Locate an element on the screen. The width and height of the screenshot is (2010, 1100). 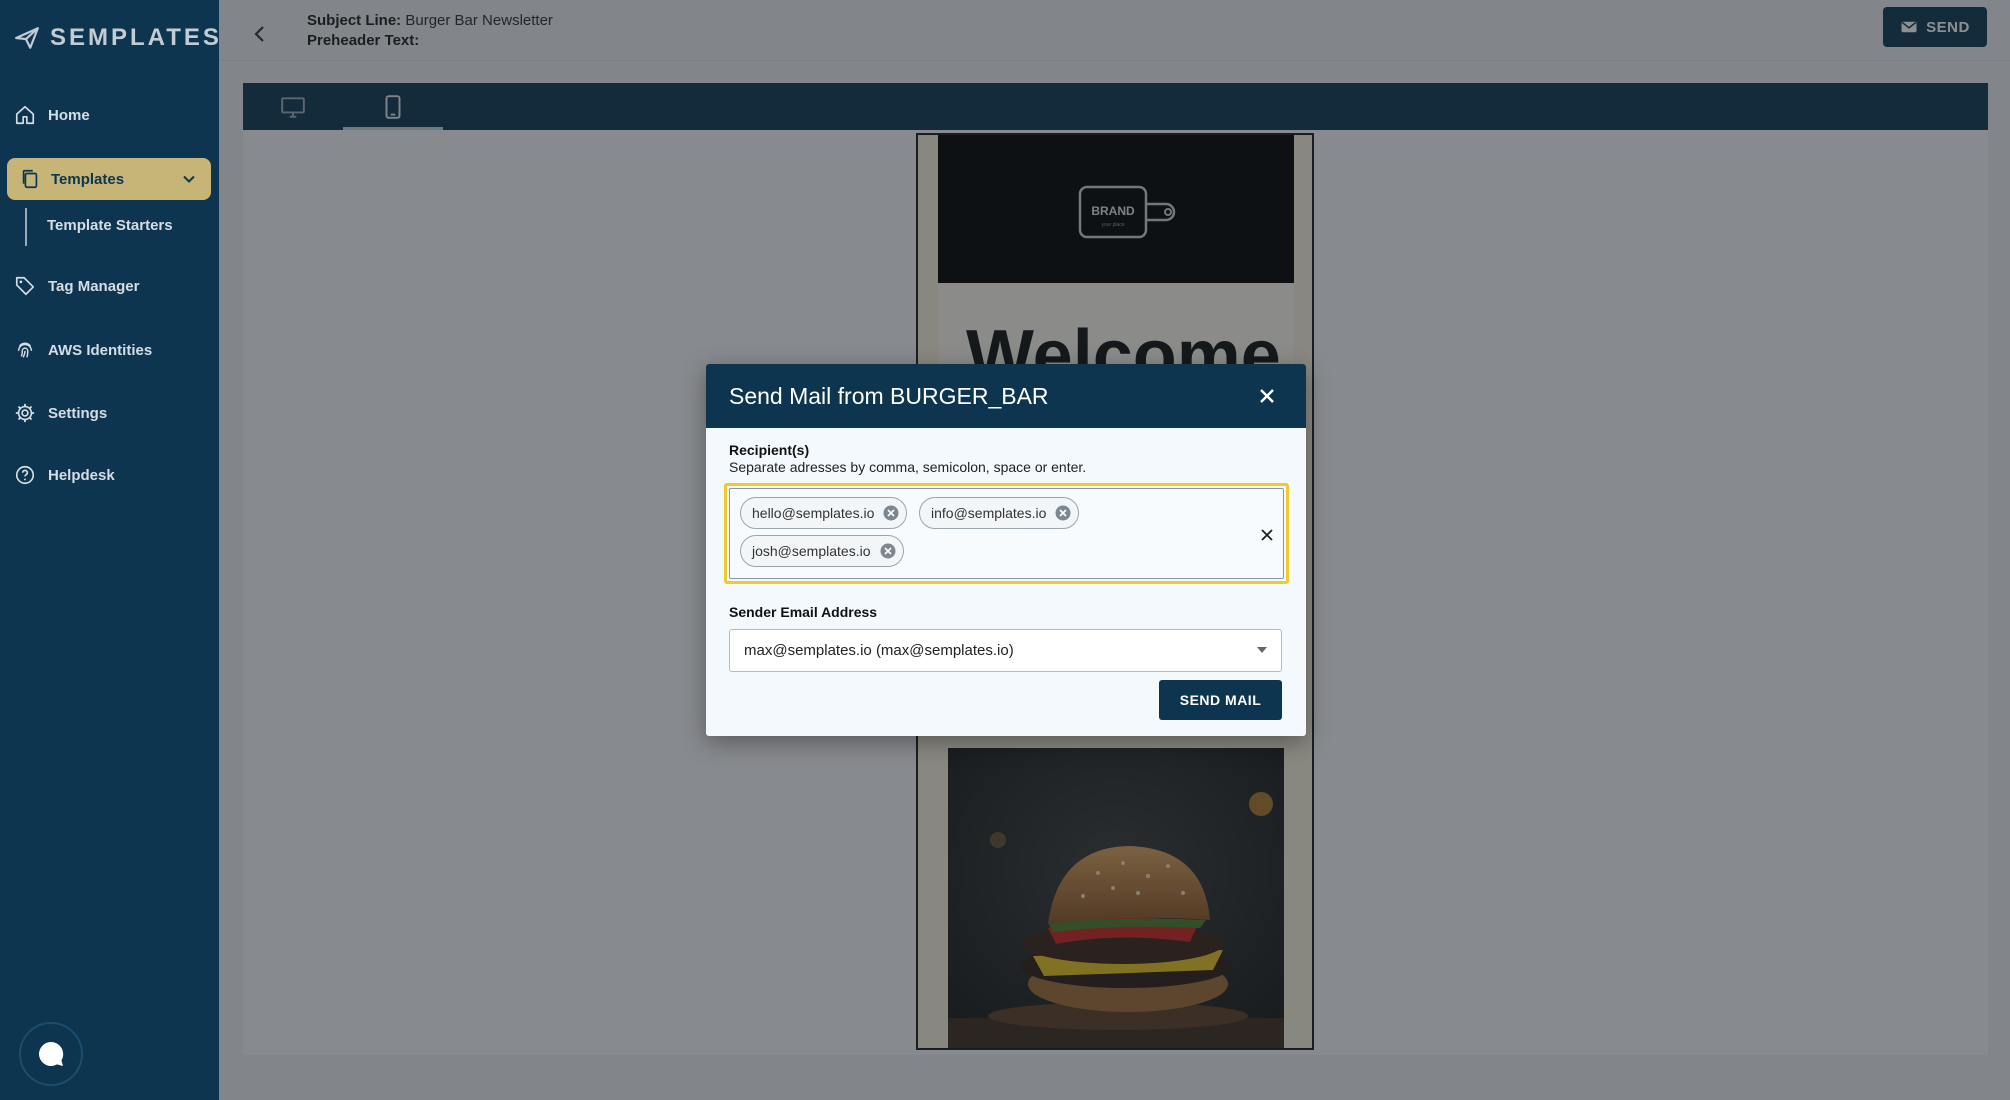
sidebar-item-settings: Settings is located at coordinates (60, 413).